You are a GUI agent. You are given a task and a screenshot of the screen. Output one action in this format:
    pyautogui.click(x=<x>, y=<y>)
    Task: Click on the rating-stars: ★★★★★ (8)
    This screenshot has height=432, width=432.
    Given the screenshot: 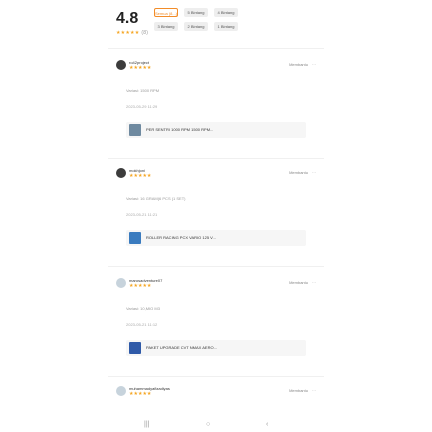 What is the action you would take?
    pyautogui.click(x=132, y=33)
    